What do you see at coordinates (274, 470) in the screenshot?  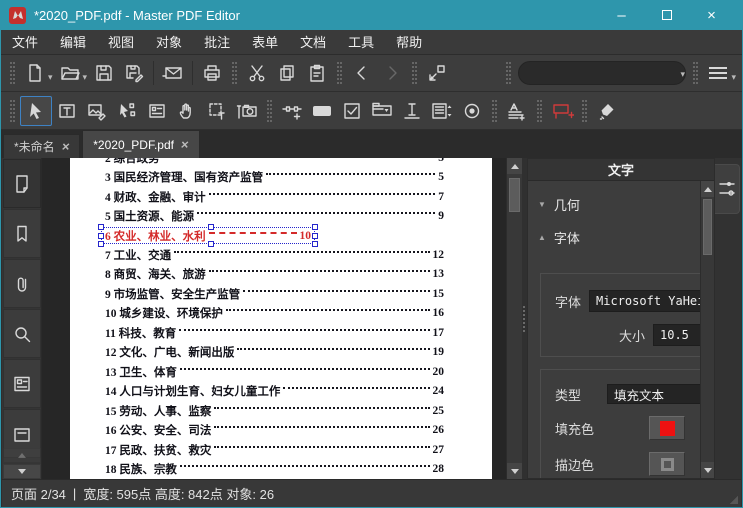 I see `toc-row: 18 民族、宗教 28` at bounding box center [274, 470].